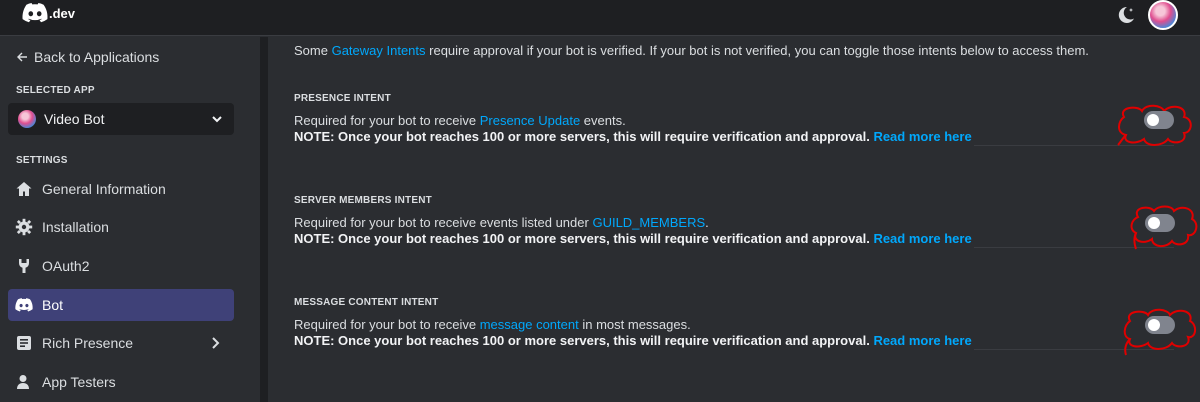 The height and width of the screenshot is (402, 1200). What do you see at coordinates (74, 119) in the screenshot?
I see `selected-app-name: Video Bot` at bounding box center [74, 119].